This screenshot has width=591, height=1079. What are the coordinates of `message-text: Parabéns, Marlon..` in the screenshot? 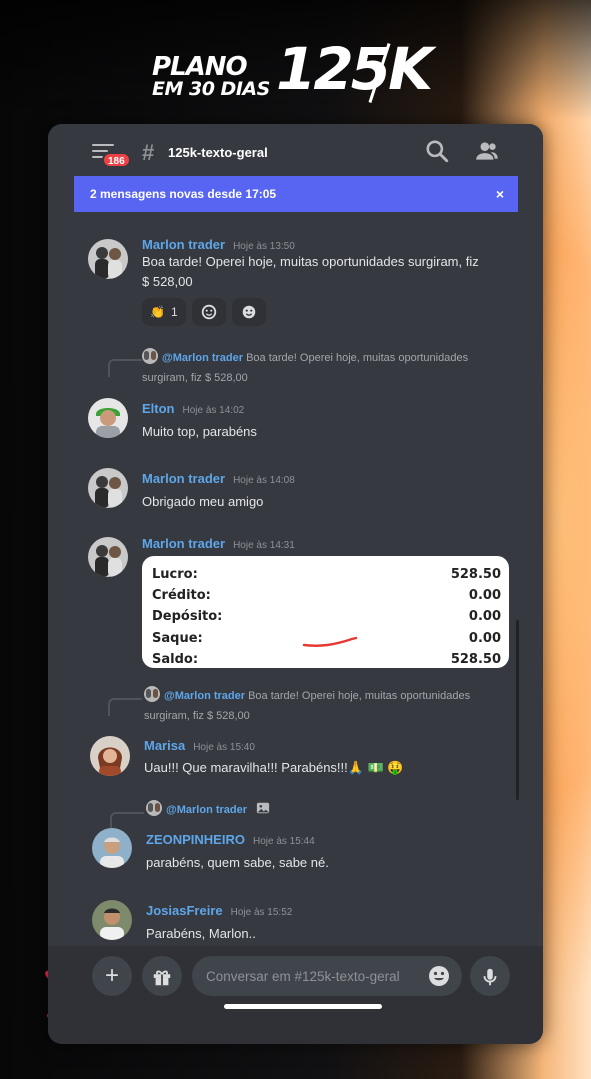 It's located at (201, 933).